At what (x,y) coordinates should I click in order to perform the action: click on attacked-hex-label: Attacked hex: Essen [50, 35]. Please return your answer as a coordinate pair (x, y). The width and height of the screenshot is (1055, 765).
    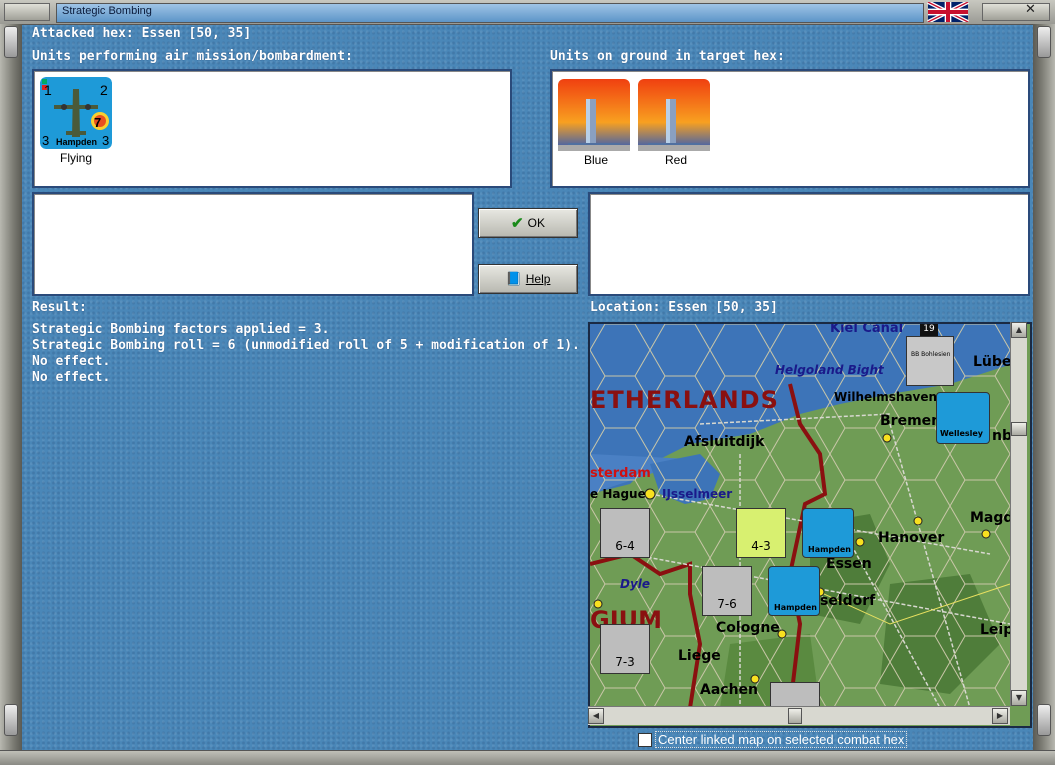
    Looking at the image, I should click on (142, 33).